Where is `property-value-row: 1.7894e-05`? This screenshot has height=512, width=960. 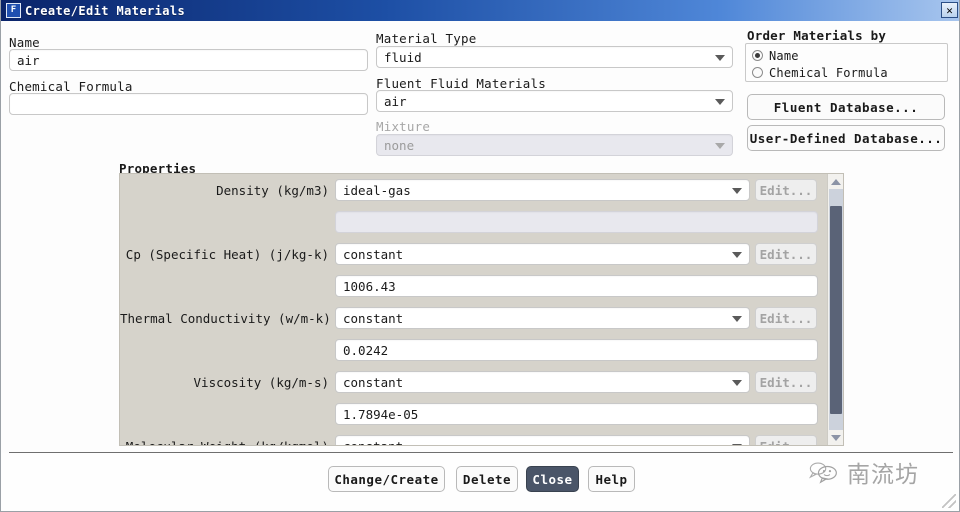 property-value-row: 1.7894e-05 is located at coordinates (473, 414).